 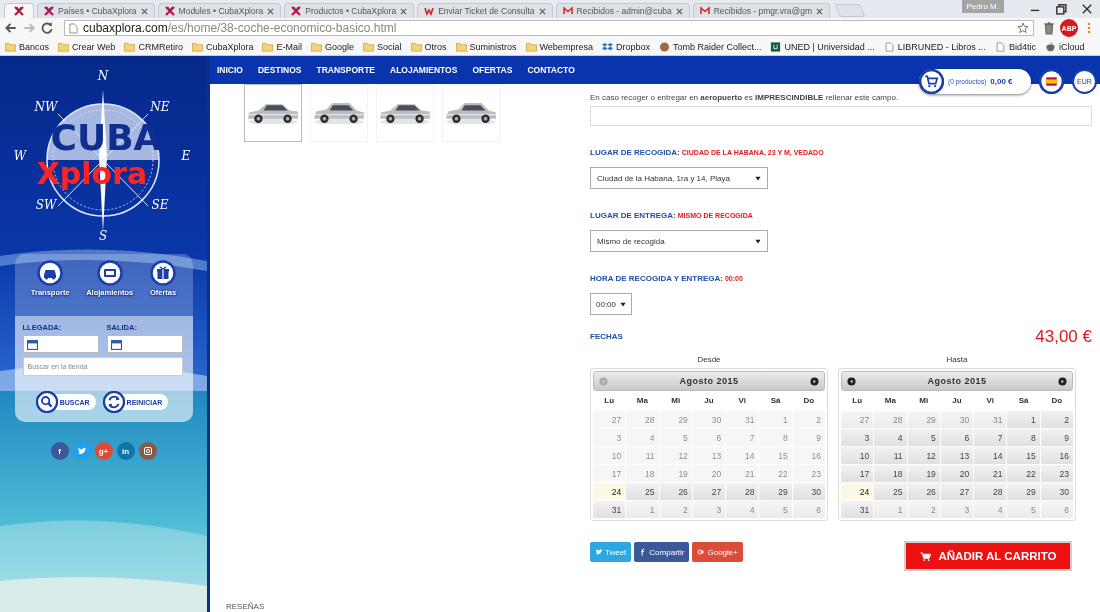 What do you see at coordinates (851, 381) in the screenshot?
I see `prev-icon` at bounding box center [851, 381].